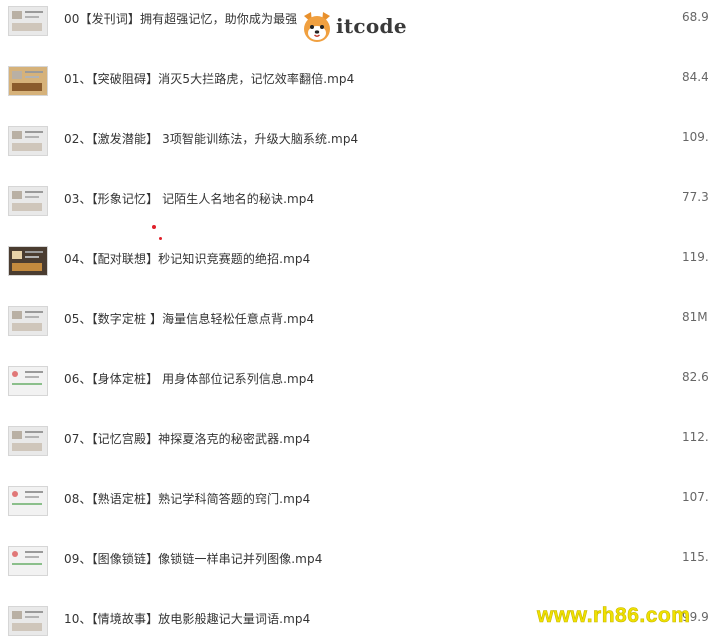 The width and height of the screenshot is (708, 637). I want to click on file-size: 112.5, so click(695, 437).